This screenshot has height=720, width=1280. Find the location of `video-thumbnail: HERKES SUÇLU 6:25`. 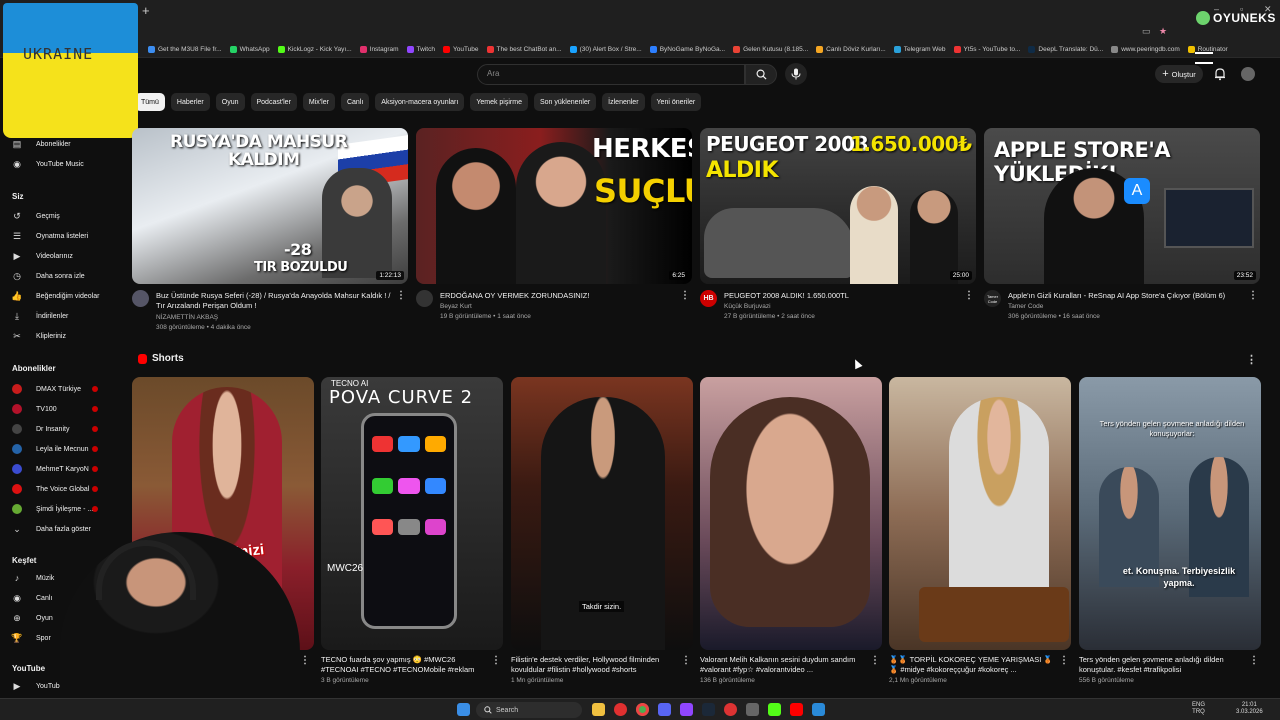

video-thumbnail: HERKES SUÇLU 6:25 is located at coordinates (554, 206).